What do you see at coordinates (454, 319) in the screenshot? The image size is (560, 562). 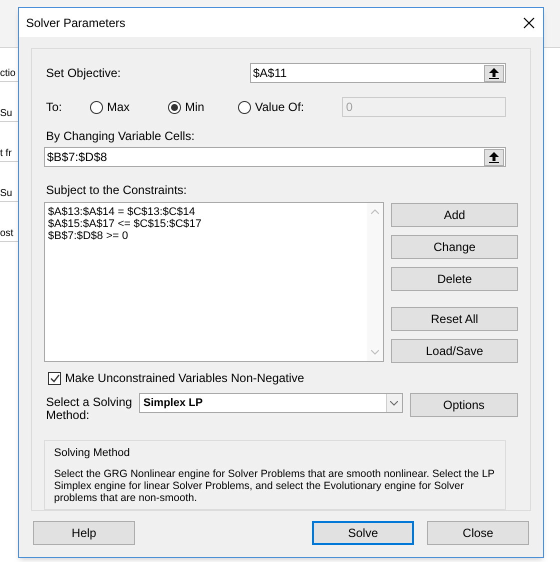 I see `dialog-button: Reset All` at bounding box center [454, 319].